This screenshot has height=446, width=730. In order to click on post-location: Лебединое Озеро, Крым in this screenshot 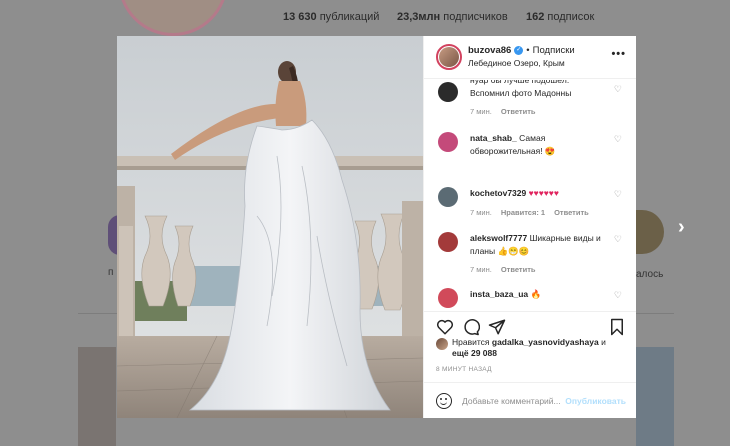, I will do `click(521, 63)`.